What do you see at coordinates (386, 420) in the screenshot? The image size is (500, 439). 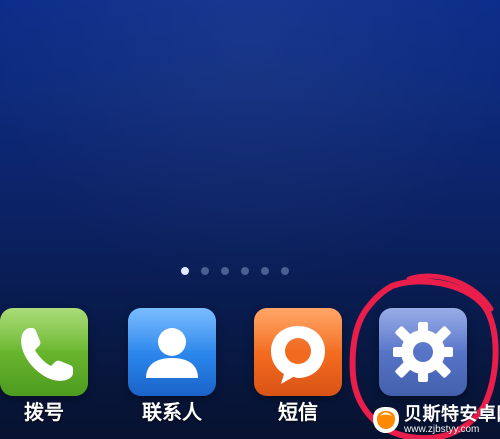 I see `watermark-logo` at bounding box center [386, 420].